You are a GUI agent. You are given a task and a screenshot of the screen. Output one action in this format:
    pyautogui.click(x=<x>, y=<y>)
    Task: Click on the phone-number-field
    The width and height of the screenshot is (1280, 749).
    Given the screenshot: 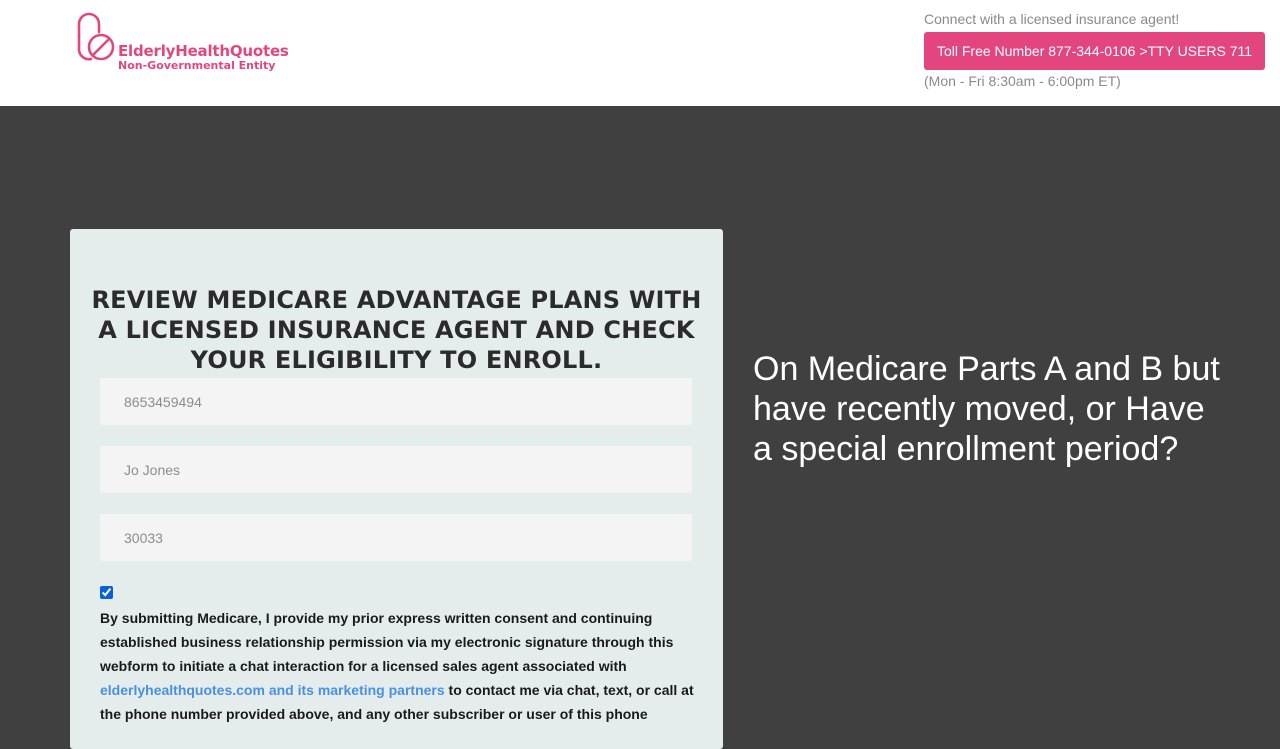 What is the action you would take?
    pyautogui.click(x=396, y=401)
    